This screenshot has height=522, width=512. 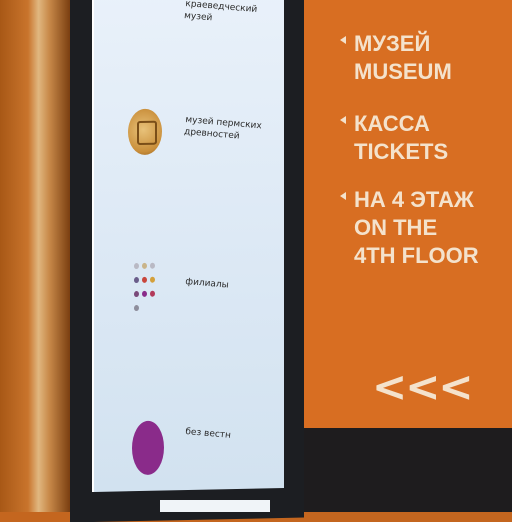 What do you see at coordinates (220, 12) in the screenshot?
I see `kiosk-item-label: краеведческий музей` at bounding box center [220, 12].